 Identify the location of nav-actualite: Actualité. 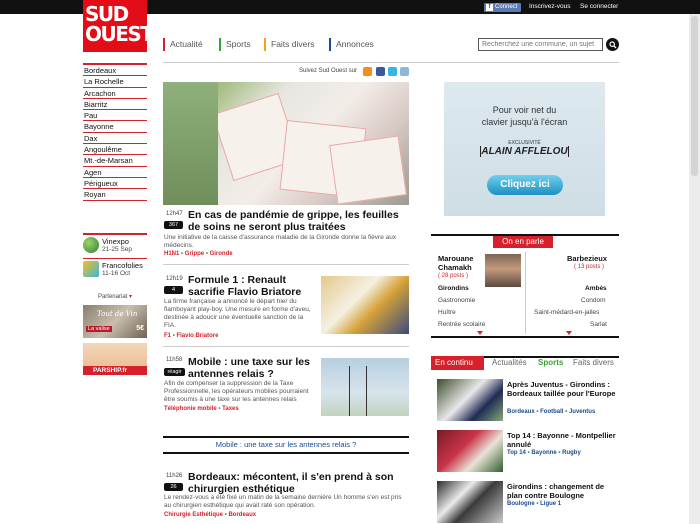
(183, 44).